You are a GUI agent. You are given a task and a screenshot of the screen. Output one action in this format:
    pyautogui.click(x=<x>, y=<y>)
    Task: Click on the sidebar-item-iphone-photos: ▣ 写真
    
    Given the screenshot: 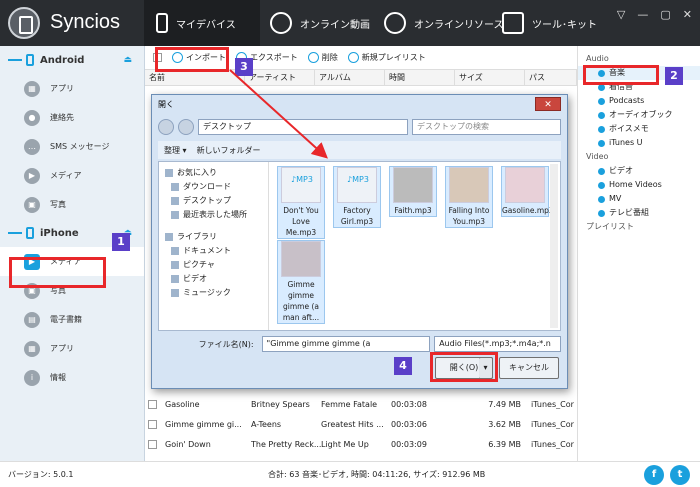 What is the action you would take?
    pyautogui.click(x=72, y=290)
    